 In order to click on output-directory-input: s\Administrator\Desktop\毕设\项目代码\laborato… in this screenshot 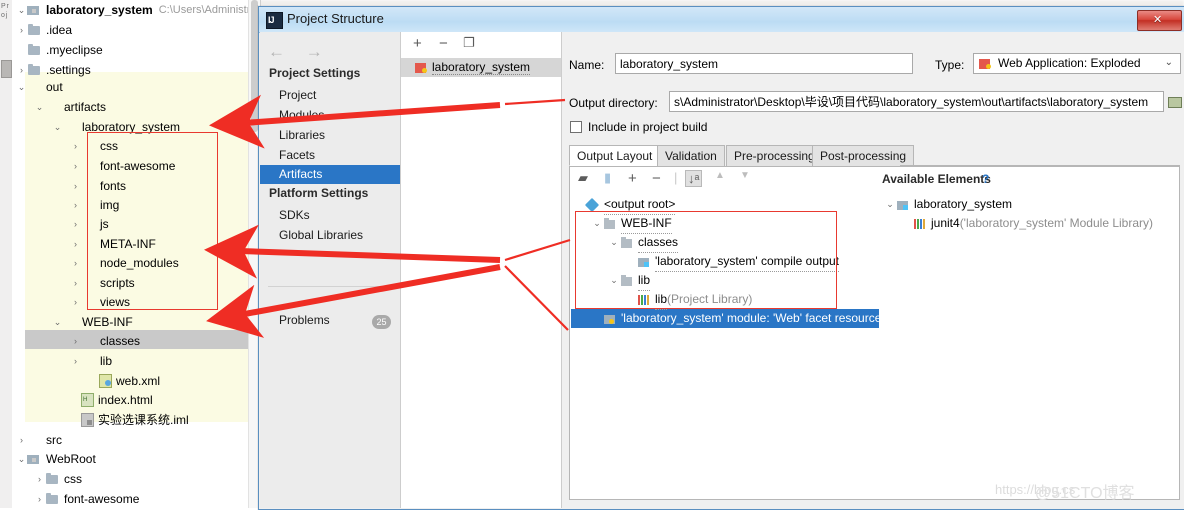, I will do `click(916, 101)`.